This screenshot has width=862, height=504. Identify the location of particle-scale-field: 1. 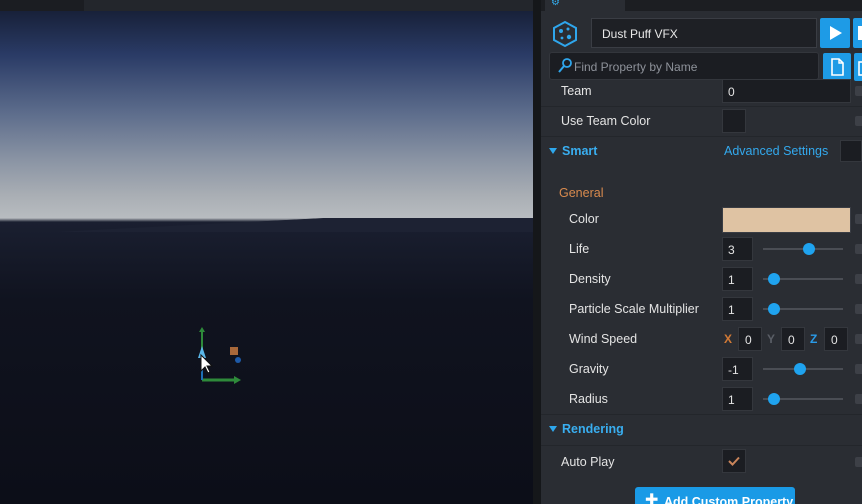
(737, 309).